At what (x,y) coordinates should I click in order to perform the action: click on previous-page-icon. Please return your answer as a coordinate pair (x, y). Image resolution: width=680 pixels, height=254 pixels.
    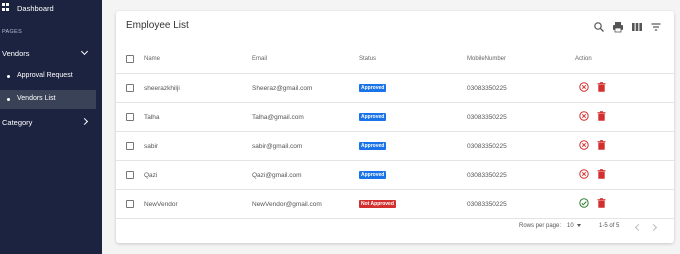
    Looking at the image, I should click on (638, 227).